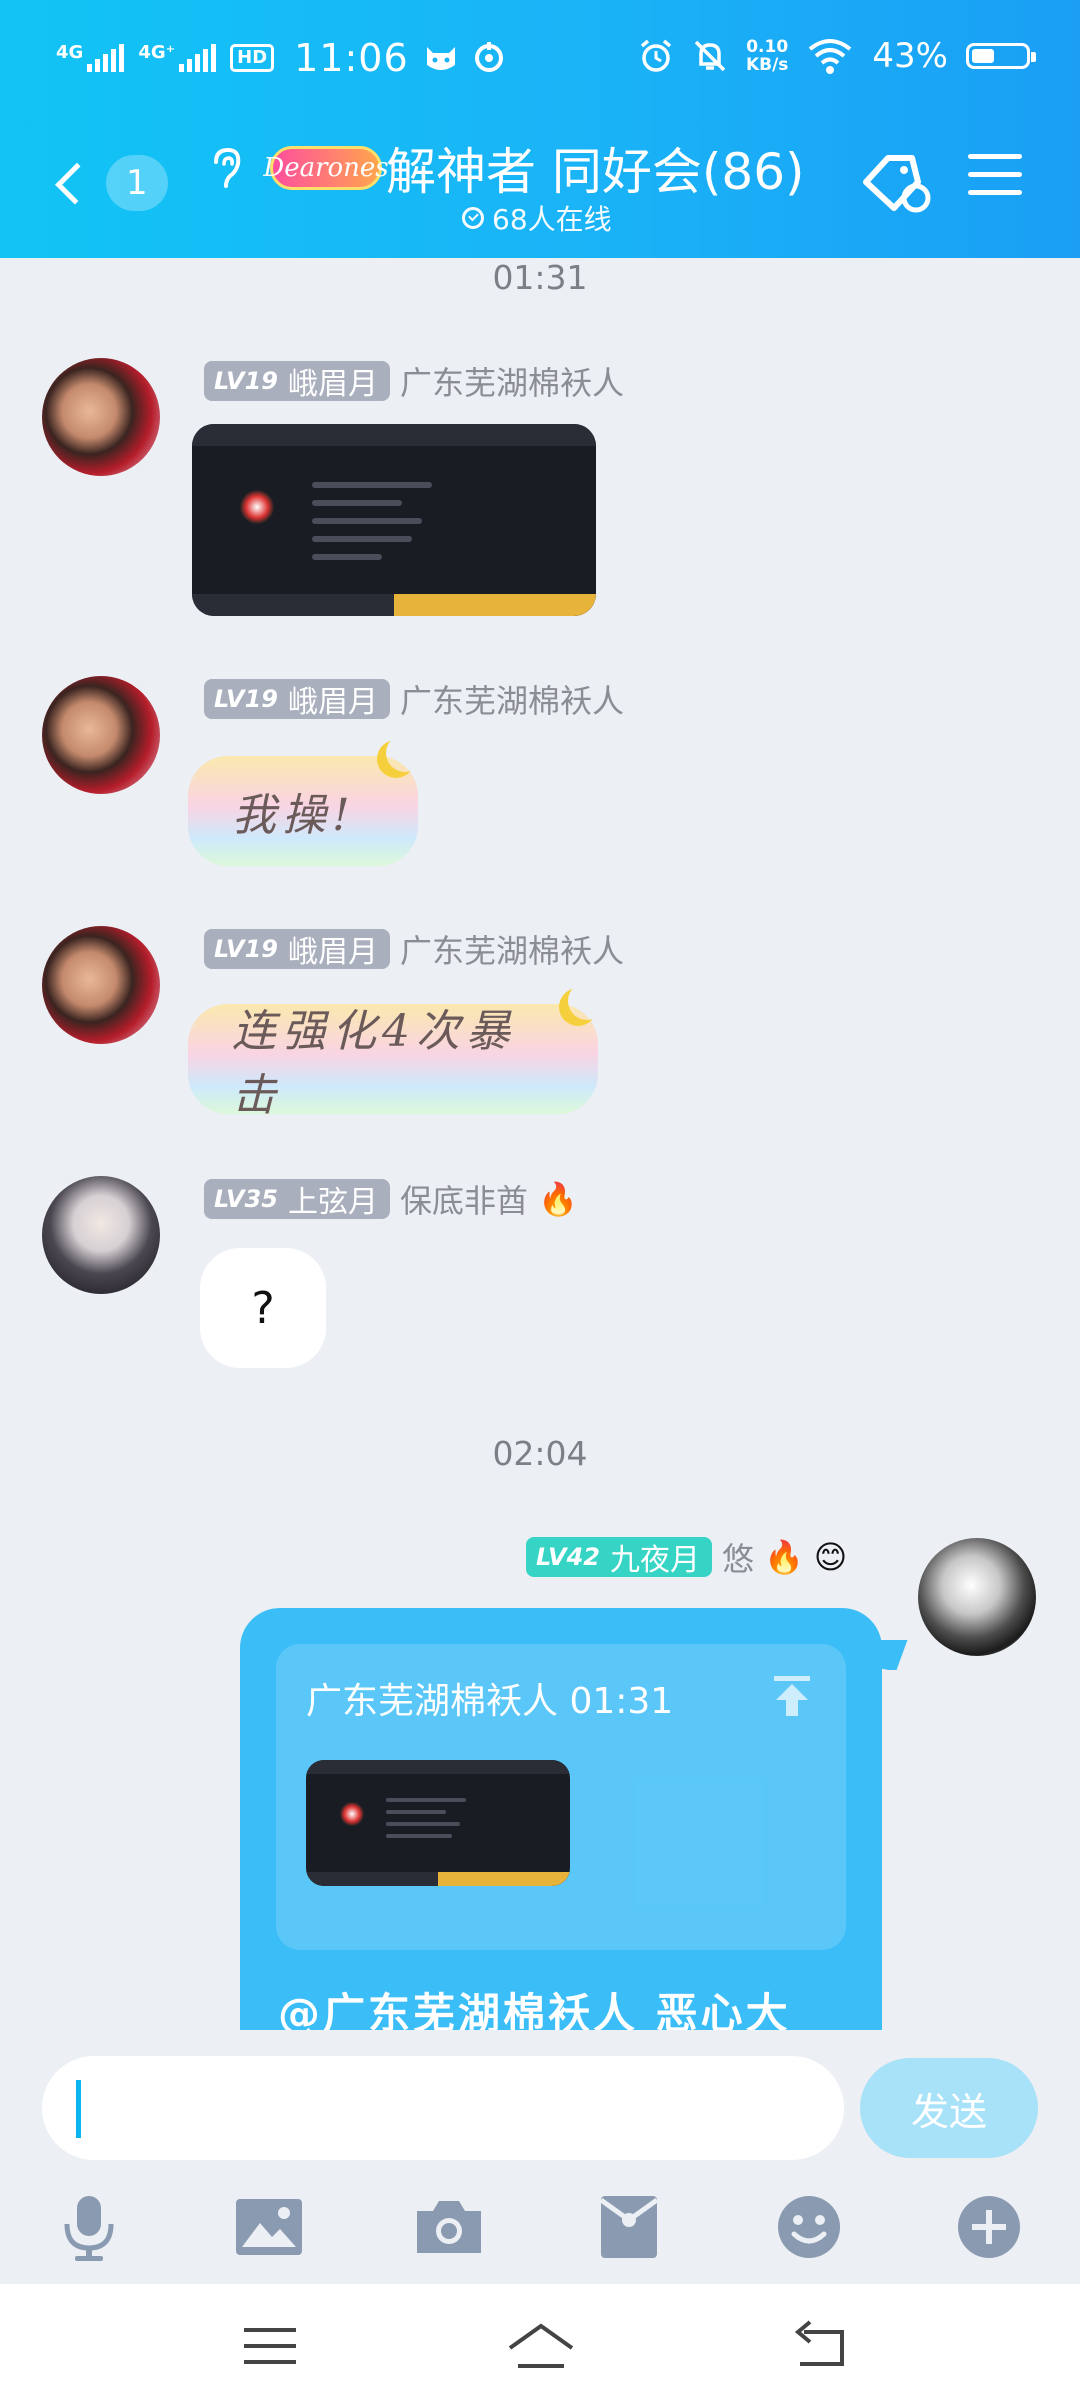  Describe the element at coordinates (910, 56) in the screenshot. I see `battery-percent: 43%` at that location.